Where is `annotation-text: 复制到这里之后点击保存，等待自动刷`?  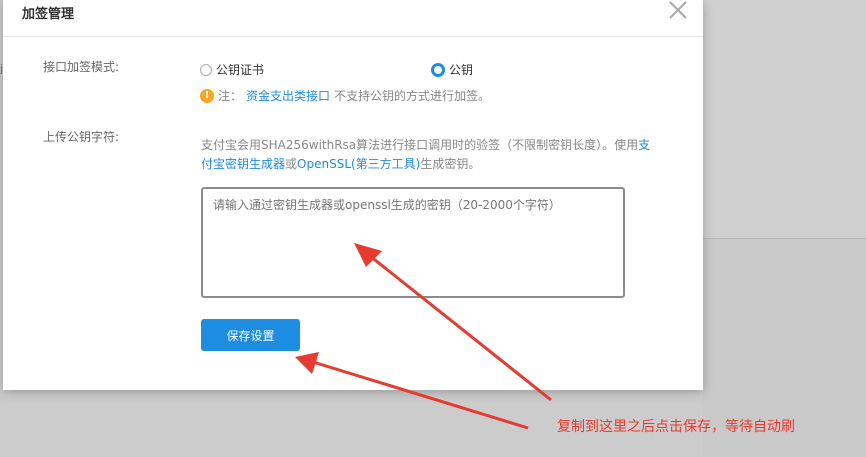 annotation-text: 复制到这里之后点击保存，等待自动刷 is located at coordinates (676, 427).